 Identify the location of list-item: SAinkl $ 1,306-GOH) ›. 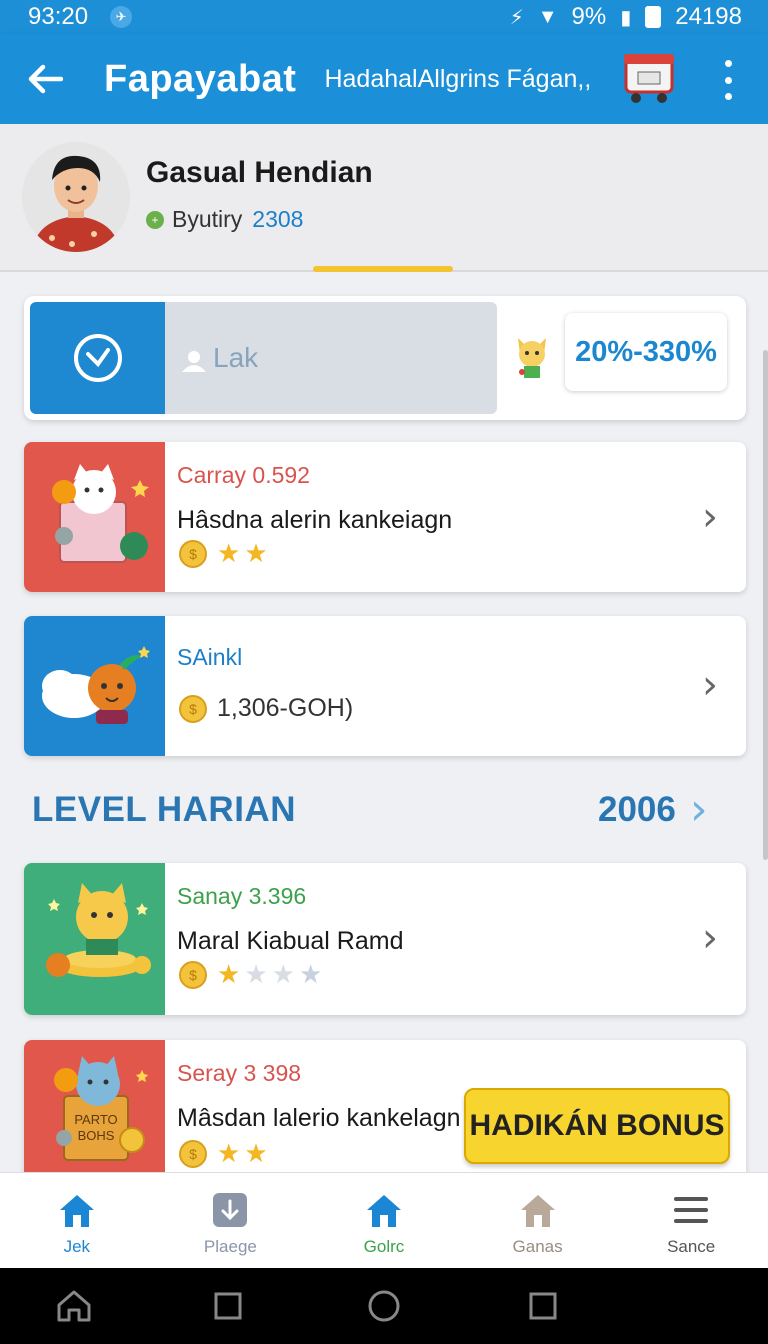
(385, 686).